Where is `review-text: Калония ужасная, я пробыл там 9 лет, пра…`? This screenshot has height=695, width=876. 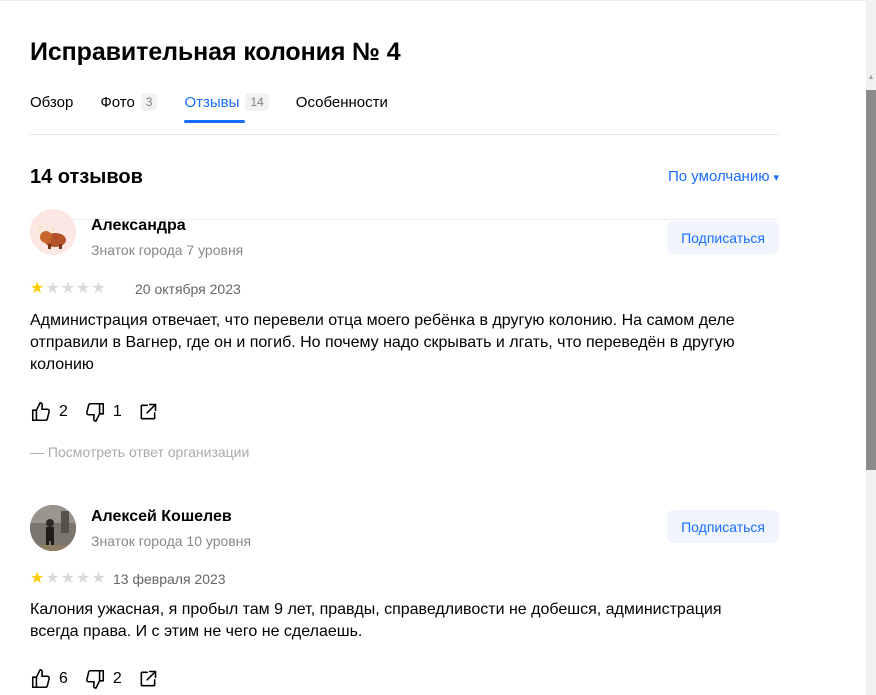 review-text: Калония ужасная, я пробыл там 9 лет, пра… is located at coordinates (376, 620).